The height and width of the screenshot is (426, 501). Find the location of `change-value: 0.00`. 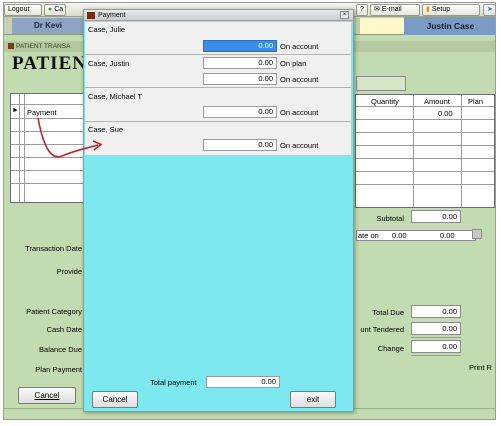

change-value: 0.00 is located at coordinates (436, 346).